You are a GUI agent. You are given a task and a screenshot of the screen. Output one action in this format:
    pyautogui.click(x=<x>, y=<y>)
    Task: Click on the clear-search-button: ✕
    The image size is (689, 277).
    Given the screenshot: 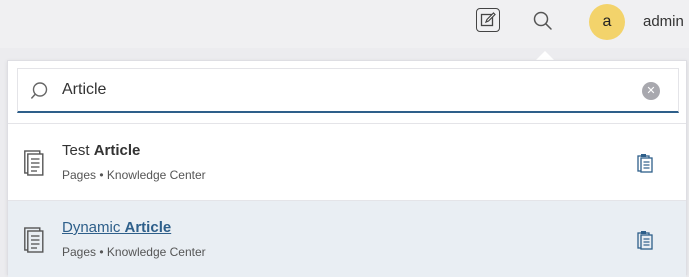 What is the action you would take?
    pyautogui.click(x=651, y=91)
    